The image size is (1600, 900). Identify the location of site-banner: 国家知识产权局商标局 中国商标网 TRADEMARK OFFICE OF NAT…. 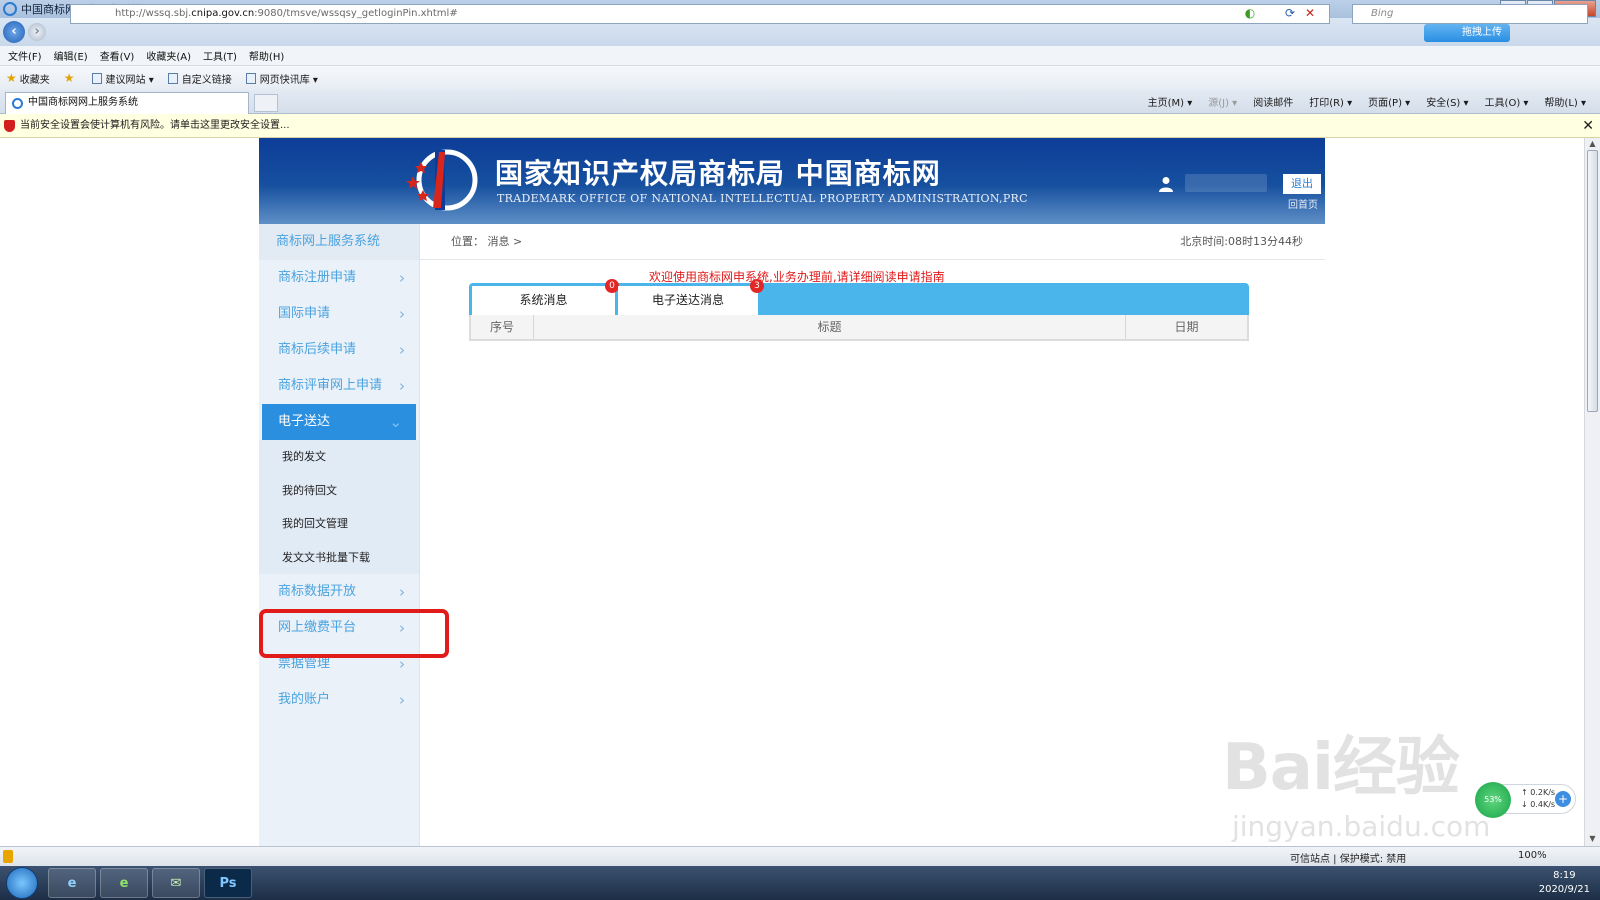
(792, 181).